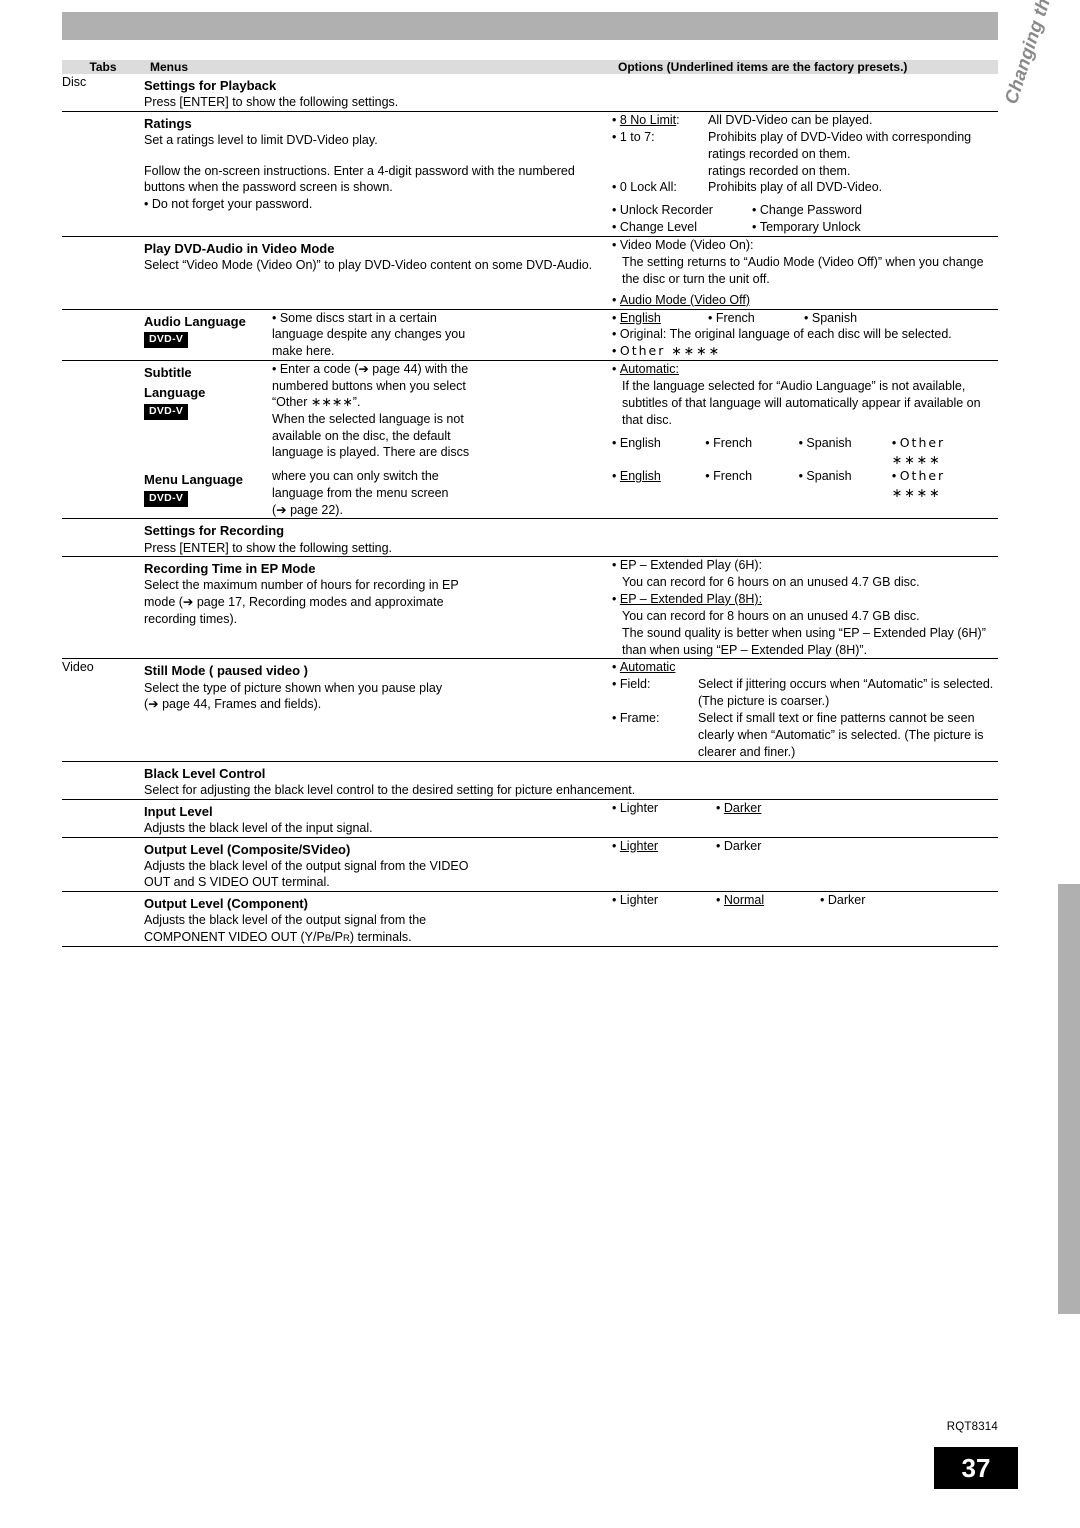  I want to click on menu-english: English, so click(640, 476).